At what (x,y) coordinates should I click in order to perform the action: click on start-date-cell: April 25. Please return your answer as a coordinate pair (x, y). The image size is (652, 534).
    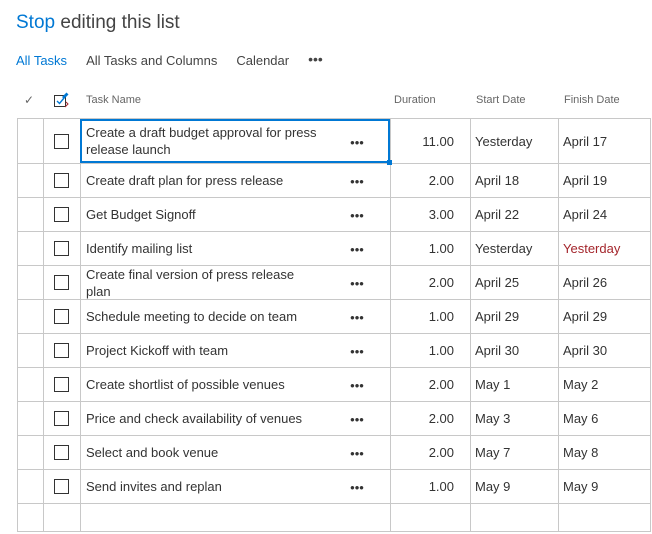
    Looking at the image, I should click on (514, 282).